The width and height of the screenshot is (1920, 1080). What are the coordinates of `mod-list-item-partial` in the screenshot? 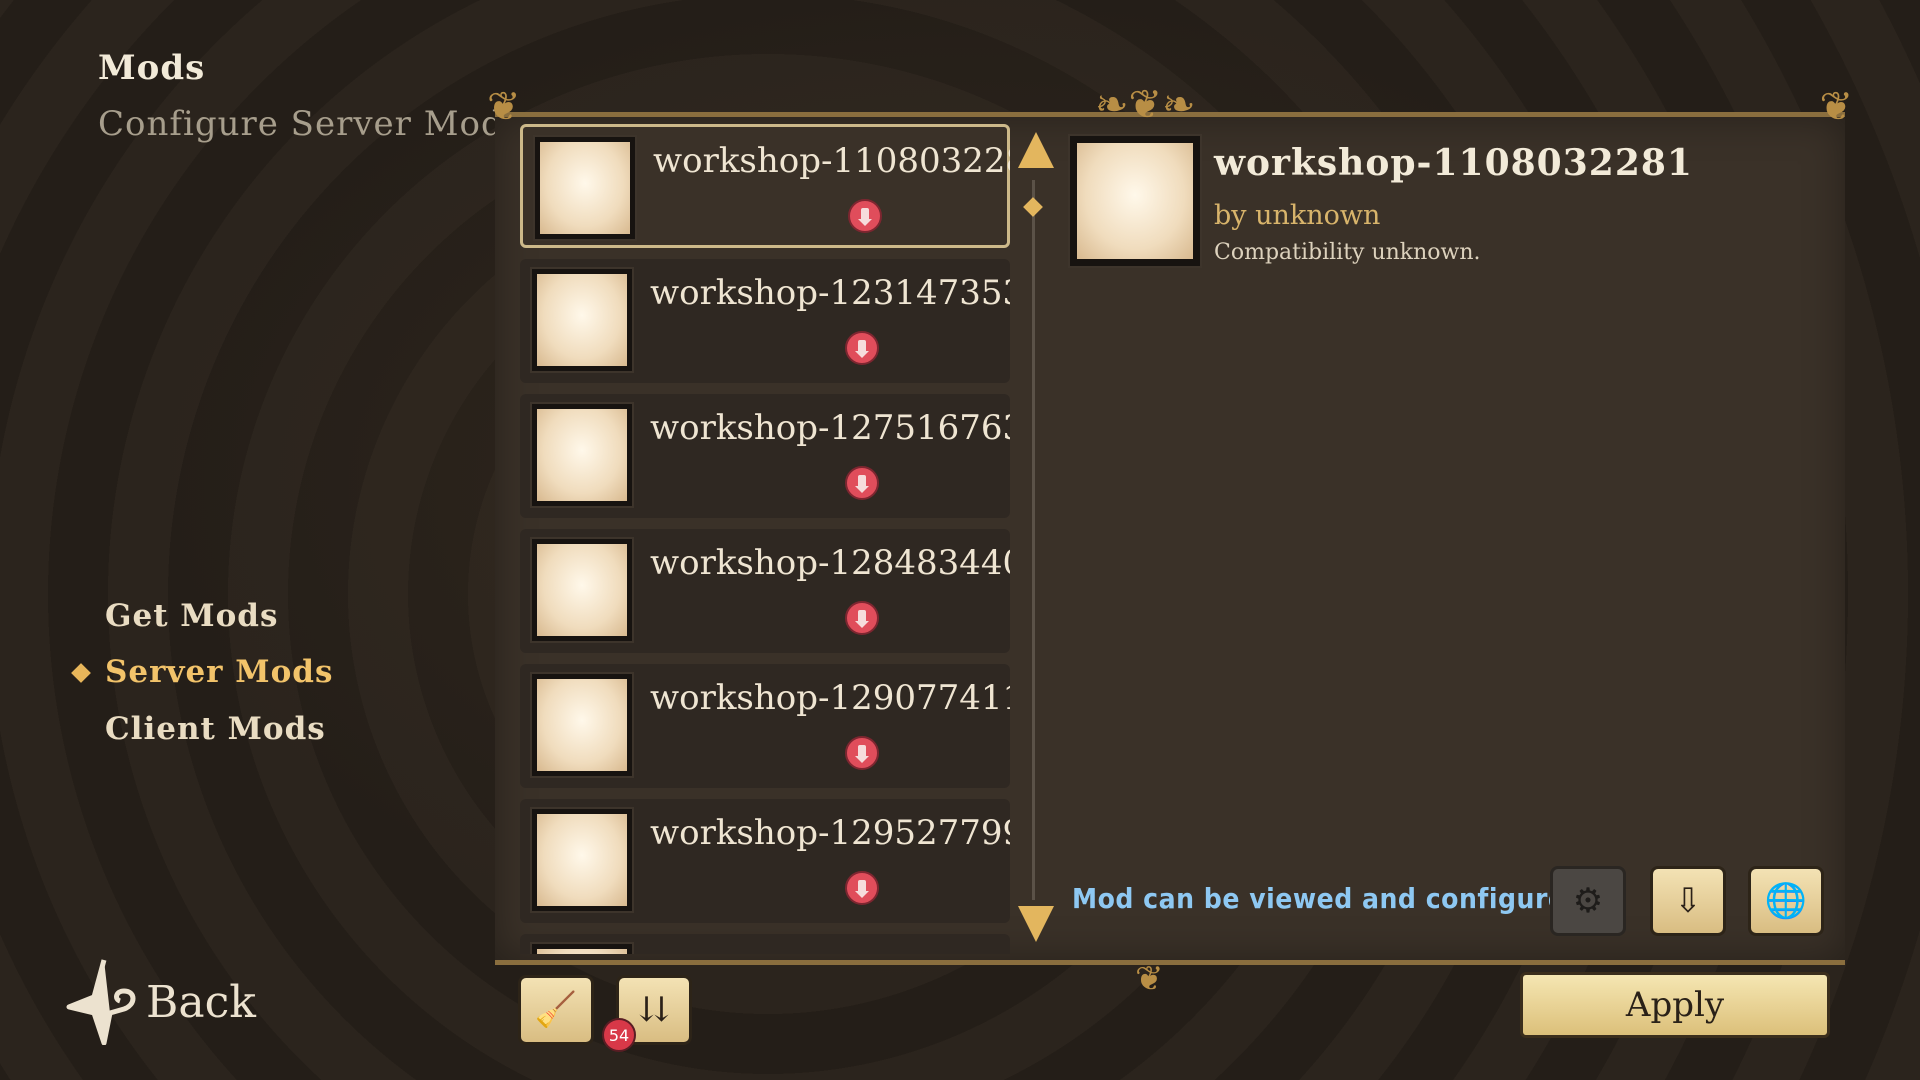 It's located at (765, 944).